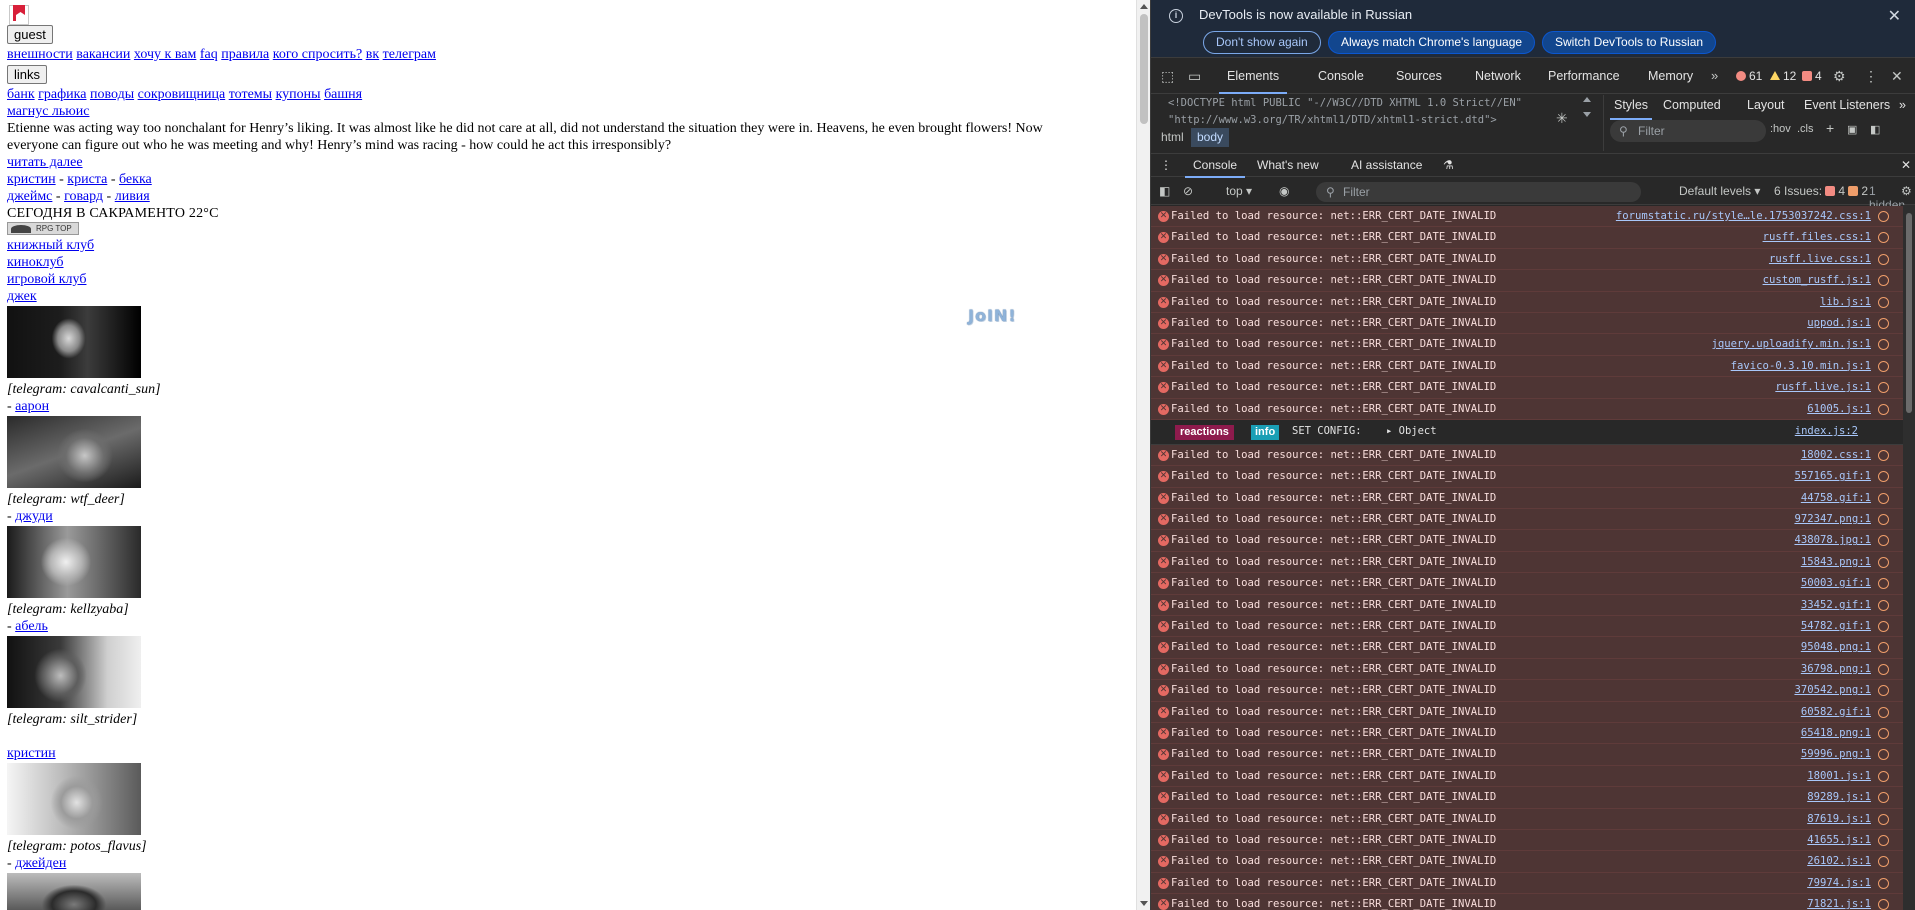 The width and height of the screenshot is (1915, 910). Describe the element at coordinates (1288, 165) in the screenshot. I see `drawer-tab-whats-new: What's new` at that location.